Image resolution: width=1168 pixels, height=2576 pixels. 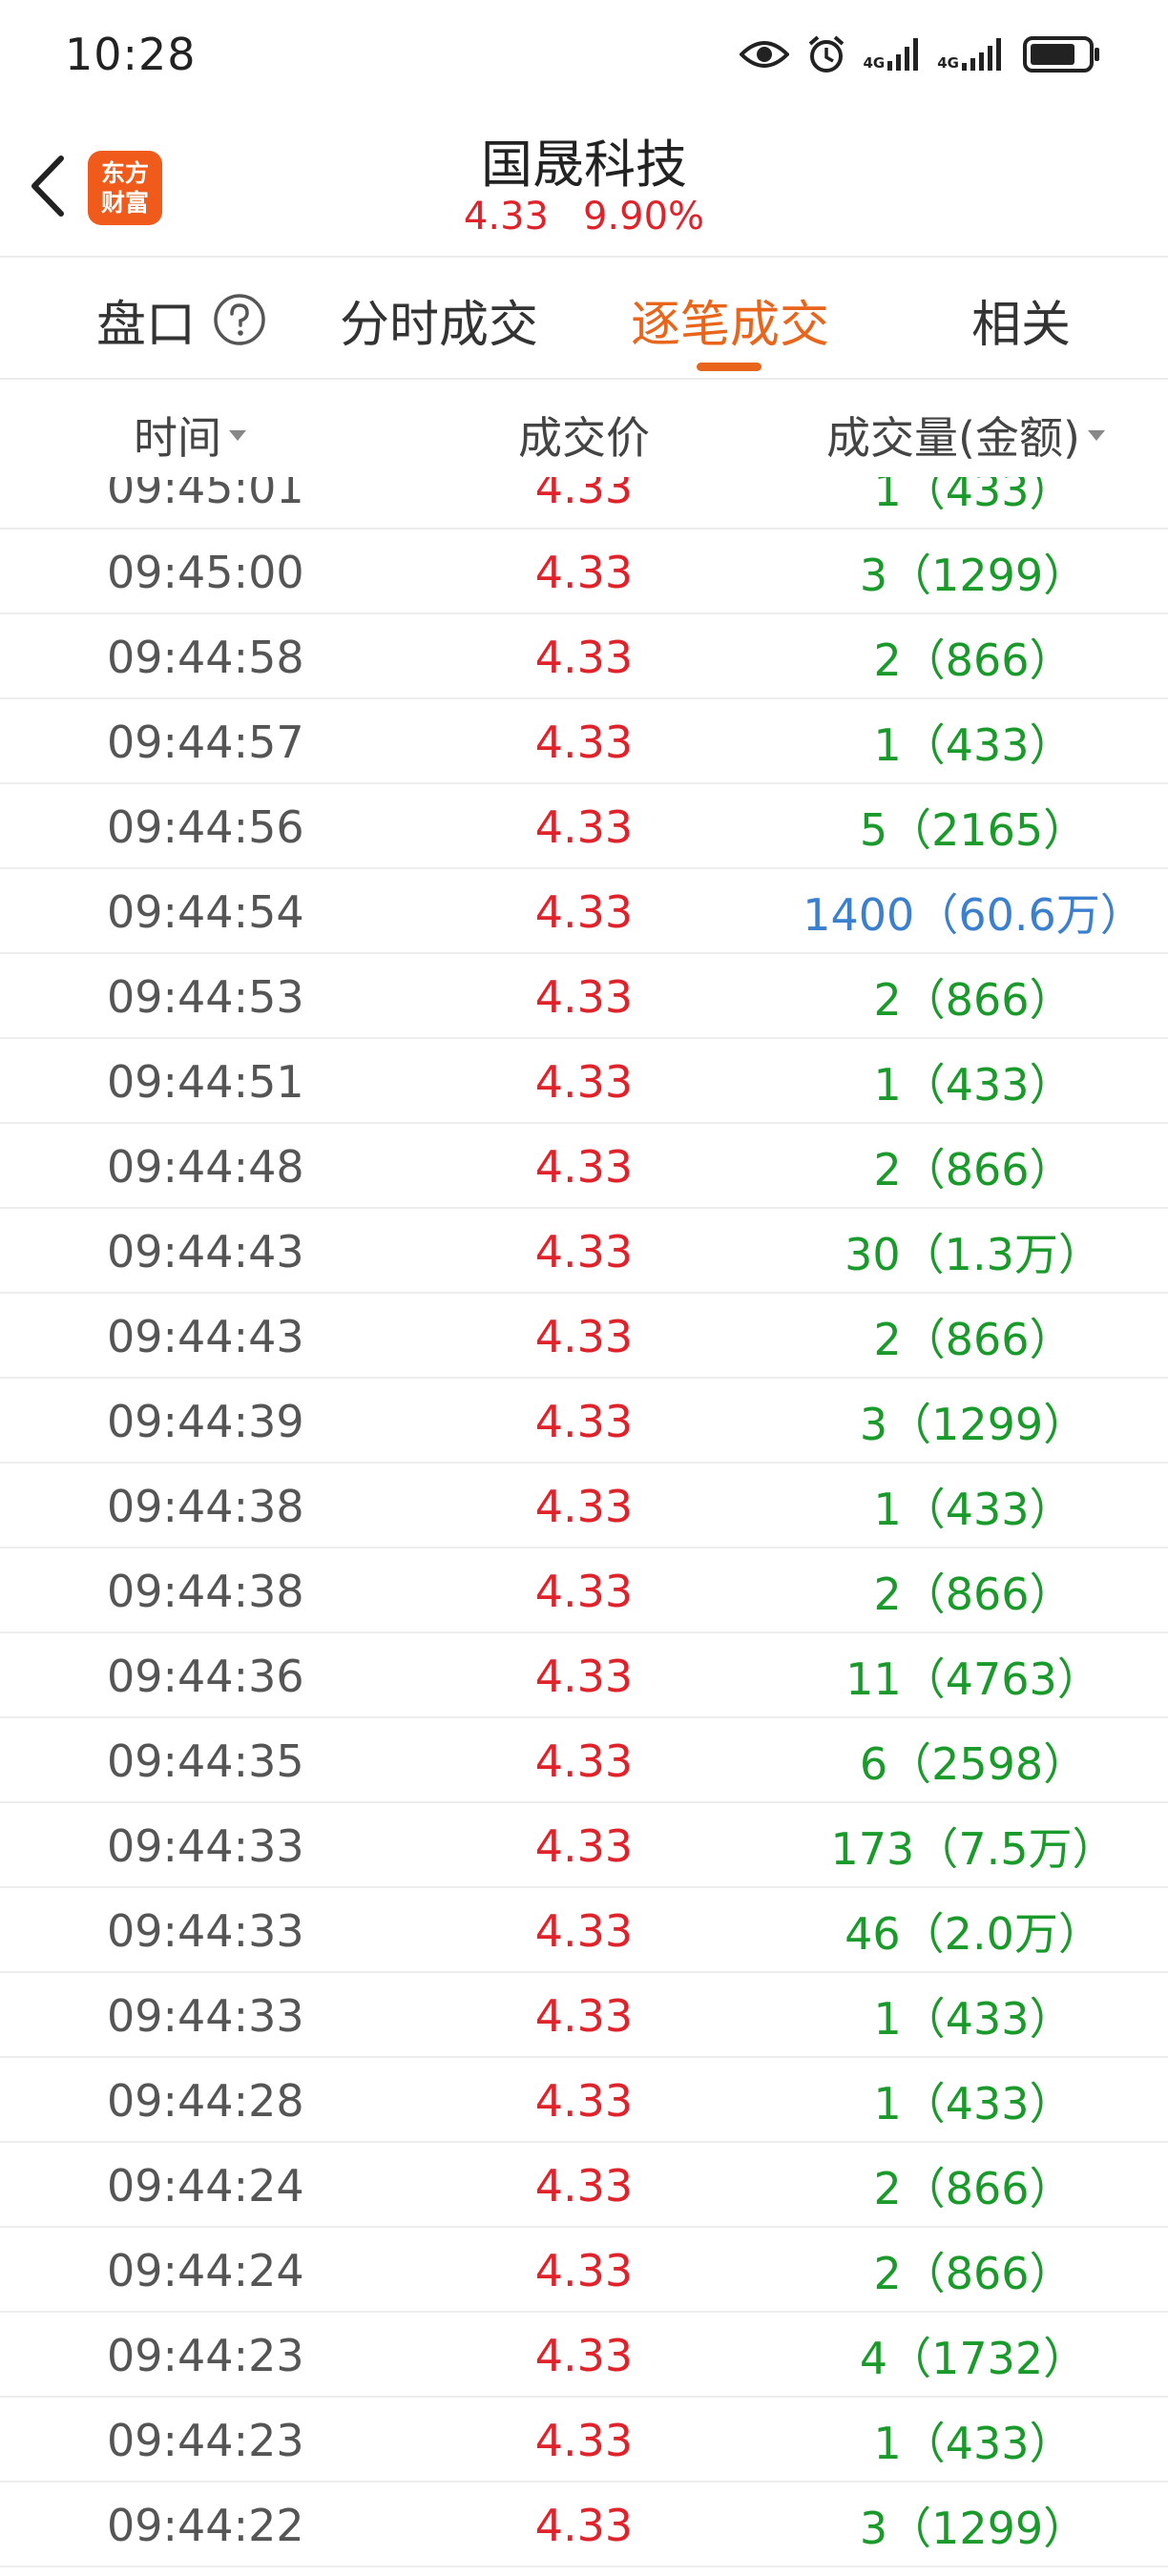 I want to click on tab-label: 盘口, so click(x=146, y=325).